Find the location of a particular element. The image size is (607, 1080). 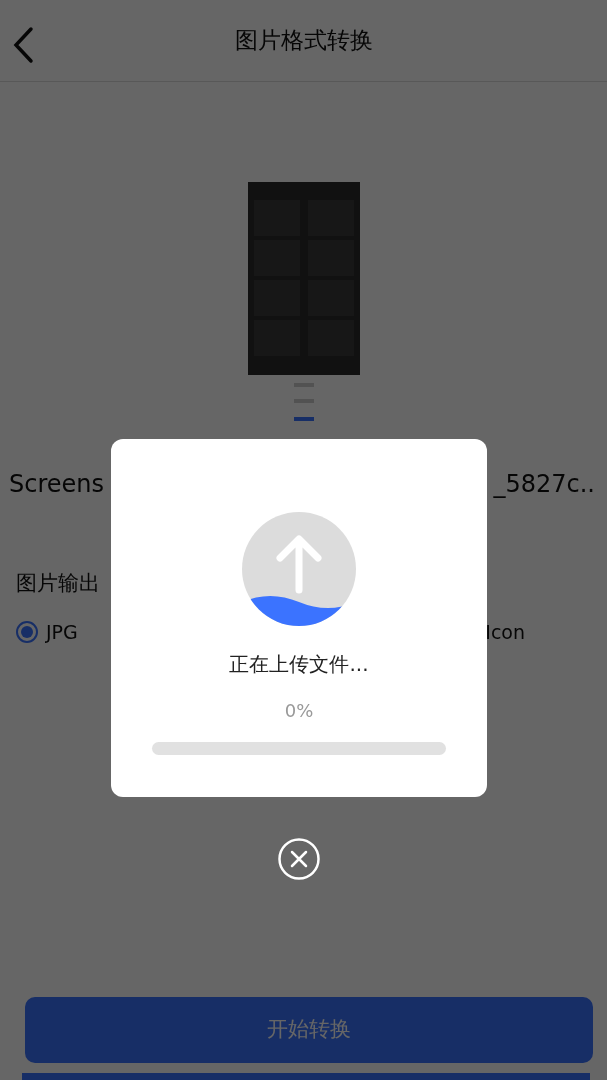

back-icon is located at coordinates (23, 45).